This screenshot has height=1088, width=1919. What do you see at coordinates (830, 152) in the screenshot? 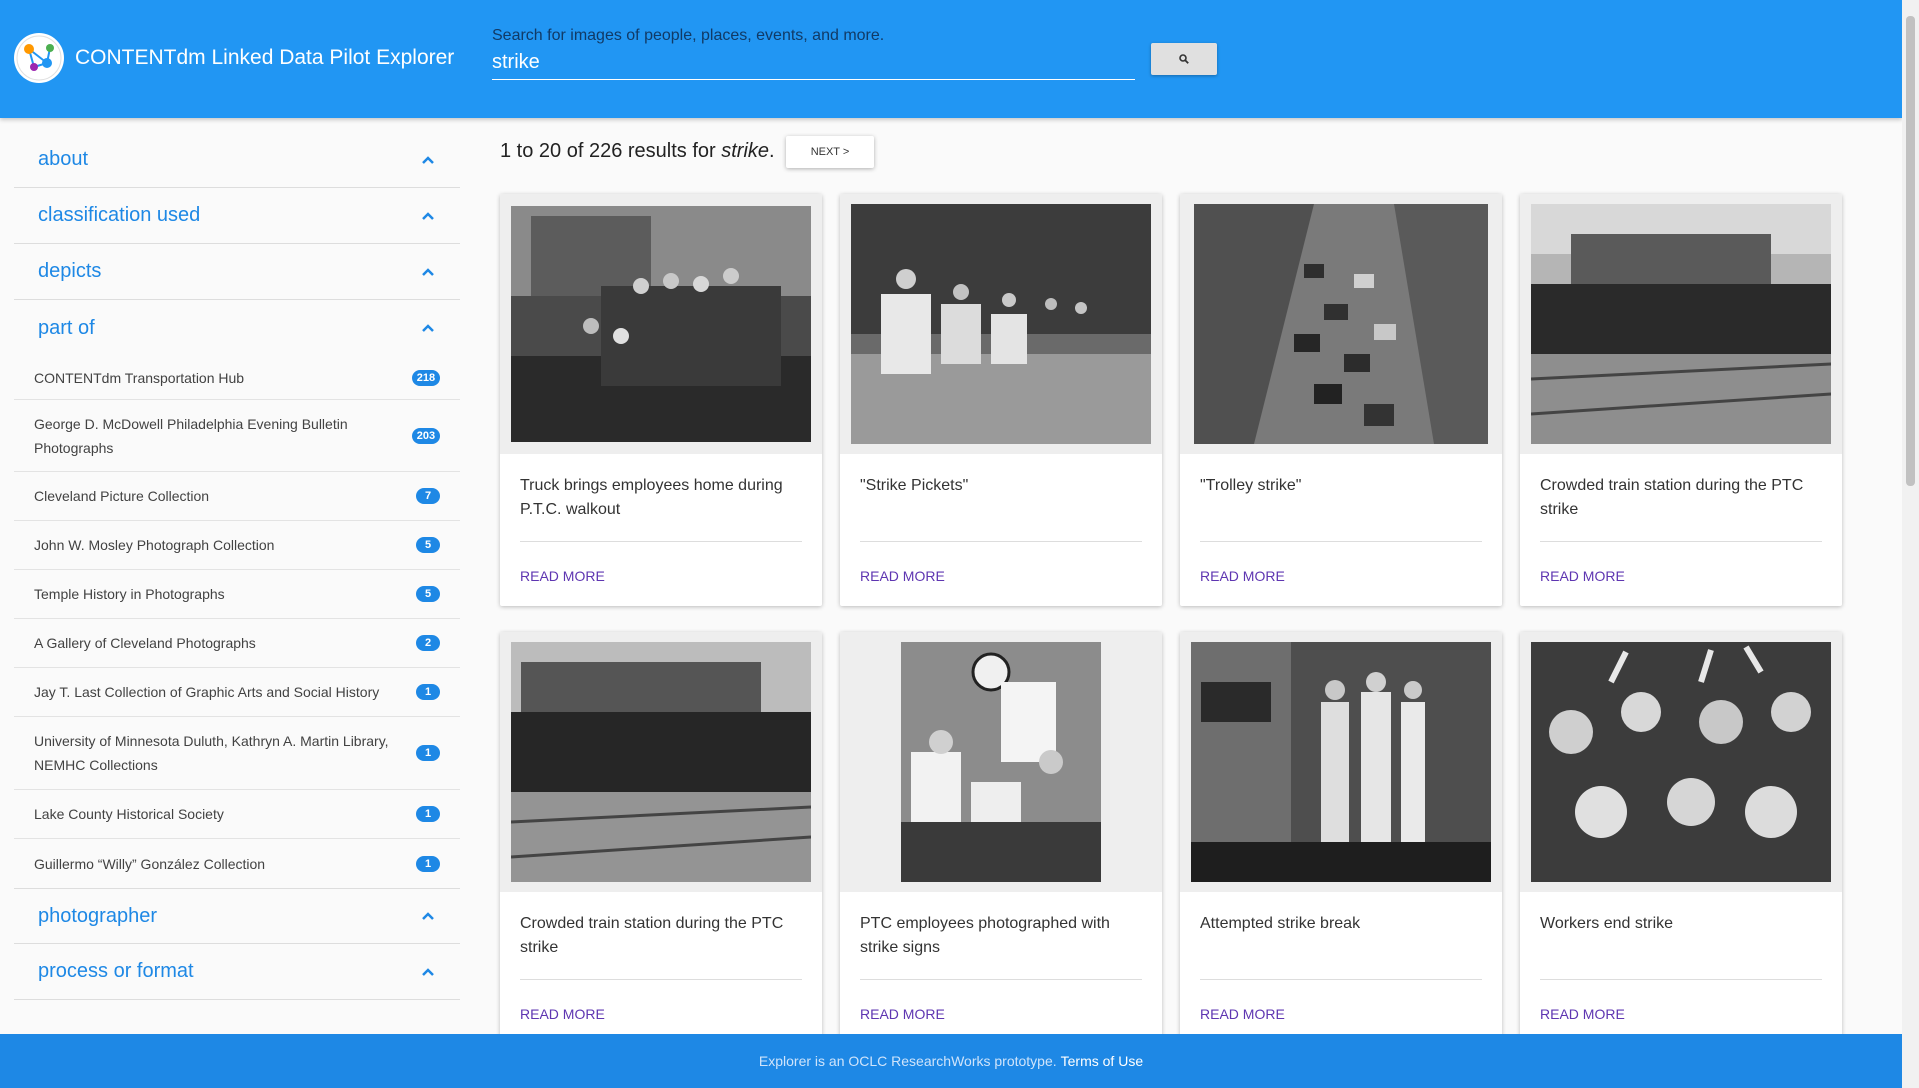
I see `next-page-button: NEXT >` at bounding box center [830, 152].